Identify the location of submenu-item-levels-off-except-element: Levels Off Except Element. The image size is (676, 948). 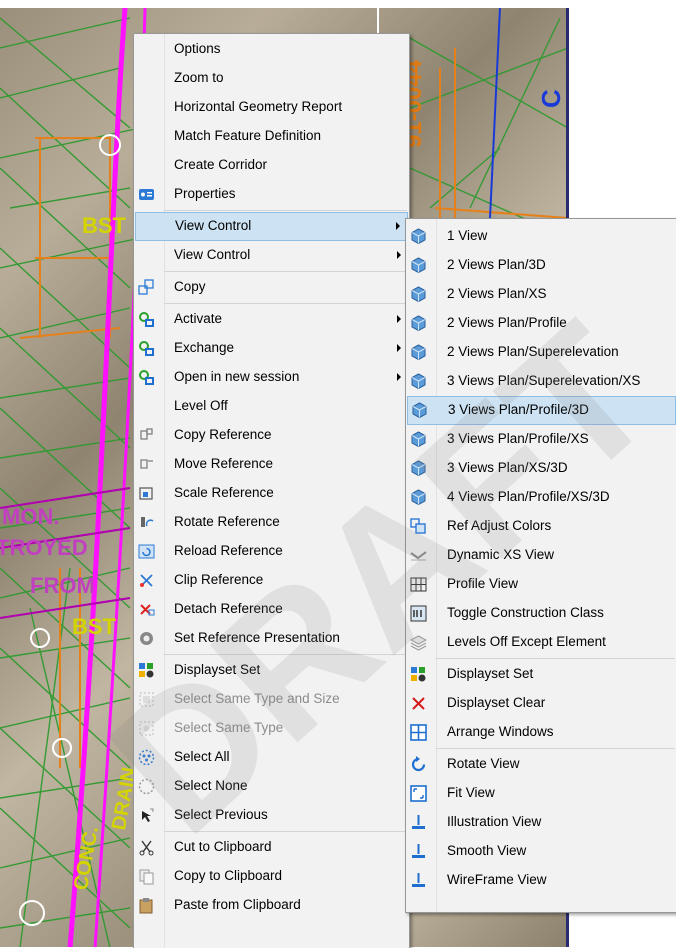
(541, 642).